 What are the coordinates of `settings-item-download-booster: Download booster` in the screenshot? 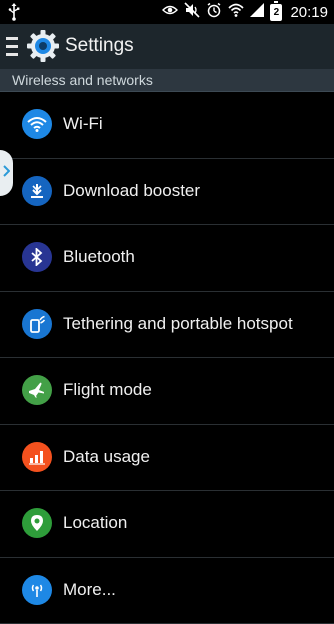 It's located at (167, 192).